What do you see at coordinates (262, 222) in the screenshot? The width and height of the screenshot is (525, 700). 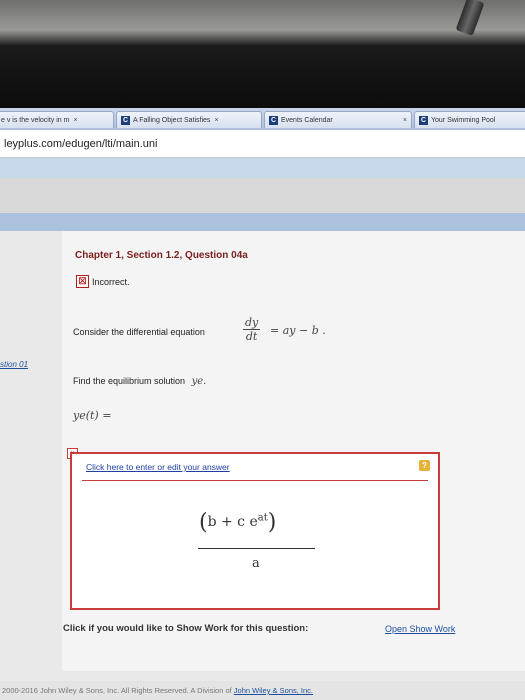 I see `nav-band` at bounding box center [262, 222].